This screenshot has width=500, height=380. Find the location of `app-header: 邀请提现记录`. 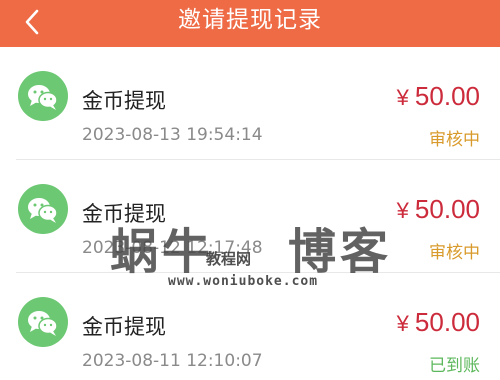

app-header: 邀请提现记录 is located at coordinates (250, 23).